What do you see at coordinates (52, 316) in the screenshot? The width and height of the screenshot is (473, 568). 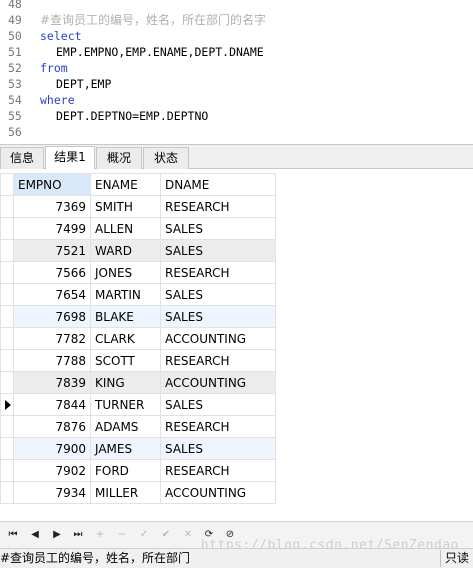 I see `cell-empno: 7698` at bounding box center [52, 316].